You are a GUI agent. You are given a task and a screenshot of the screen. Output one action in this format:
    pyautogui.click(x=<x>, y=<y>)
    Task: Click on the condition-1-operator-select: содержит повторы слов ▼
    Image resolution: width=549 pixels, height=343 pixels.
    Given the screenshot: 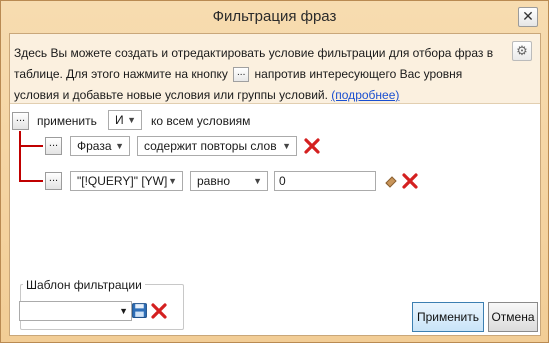 What is the action you would take?
    pyautogui.click(x=217, y=146)
    